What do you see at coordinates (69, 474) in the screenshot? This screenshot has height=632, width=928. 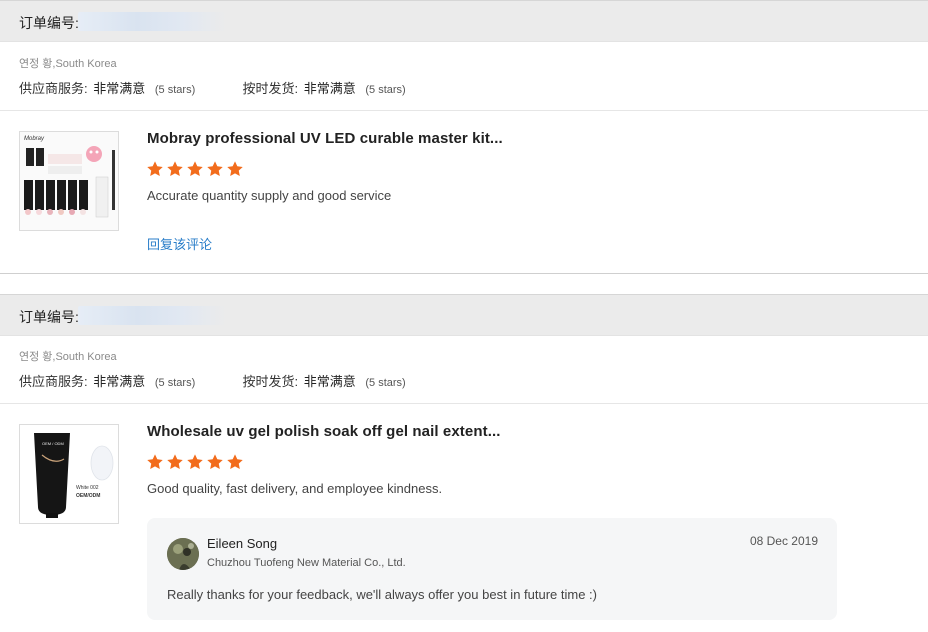 I see `product-thumbnail: OEM / ODM White 002 OEM/ODM` at bounding box center [69, 474].